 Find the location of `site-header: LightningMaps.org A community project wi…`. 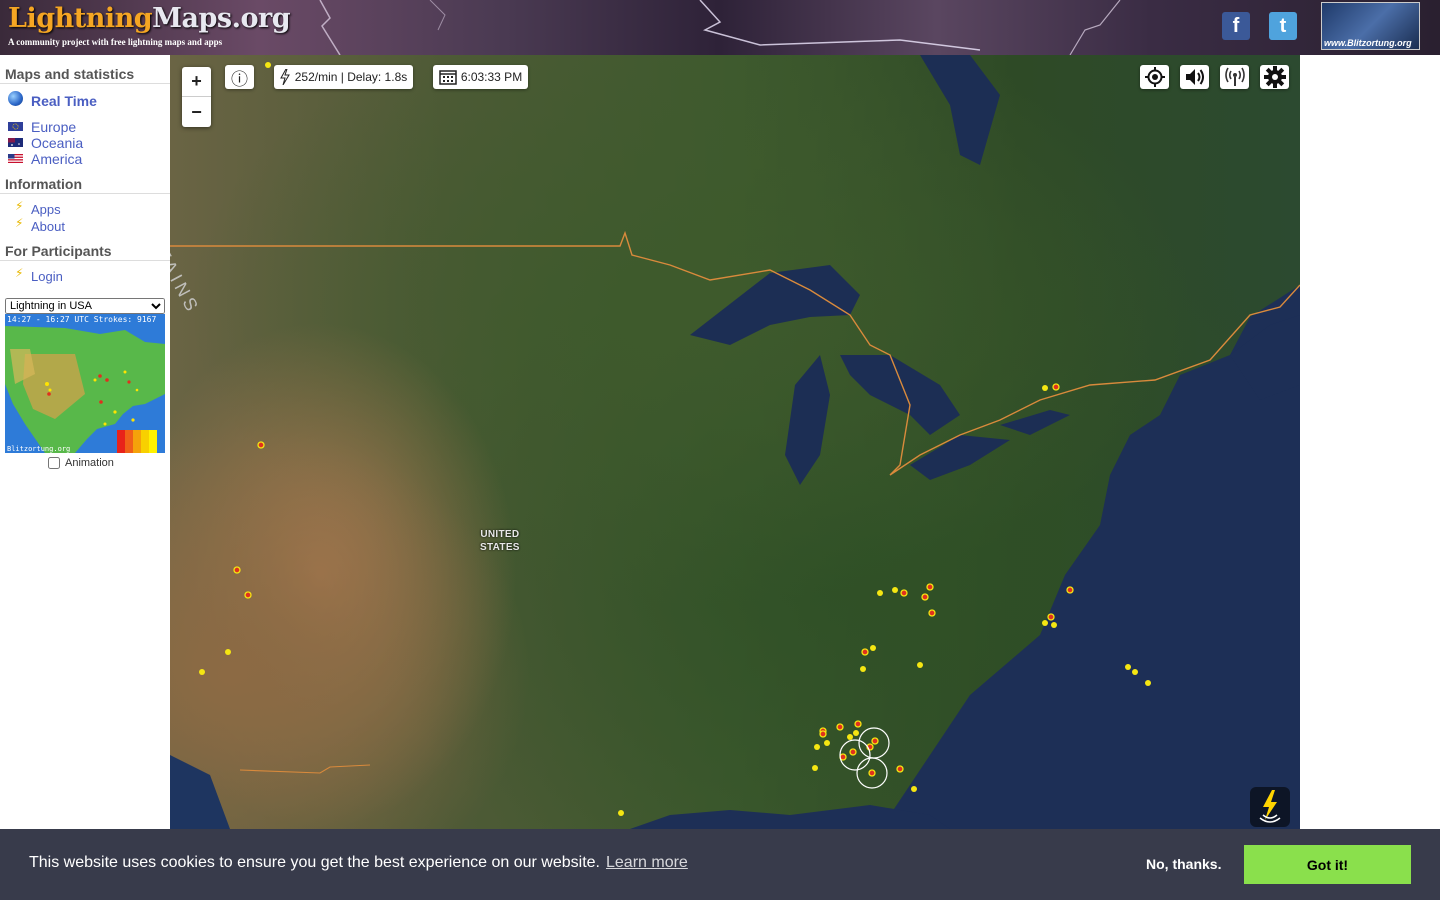

site-header: LightningMaps.org A community project wi… is located at coordinates (720, 27).